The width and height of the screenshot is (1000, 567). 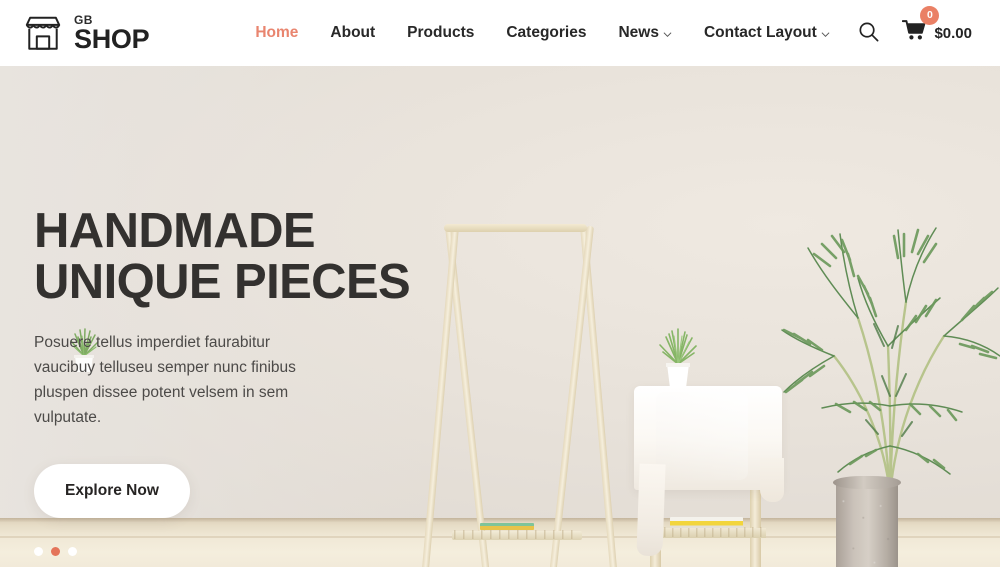 I want to click on nav-item-about: About, so click(x=352, y=33).